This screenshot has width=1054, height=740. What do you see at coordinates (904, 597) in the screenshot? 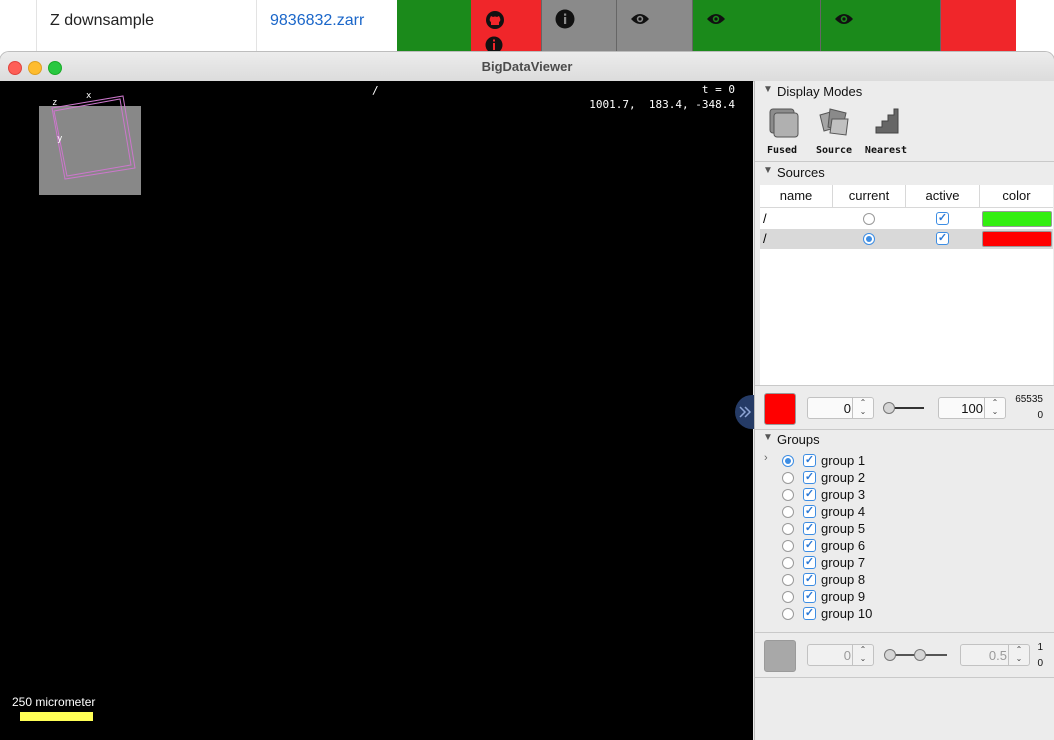
I see `group-row: ✓ group 9` at bounding box center [904, 597].